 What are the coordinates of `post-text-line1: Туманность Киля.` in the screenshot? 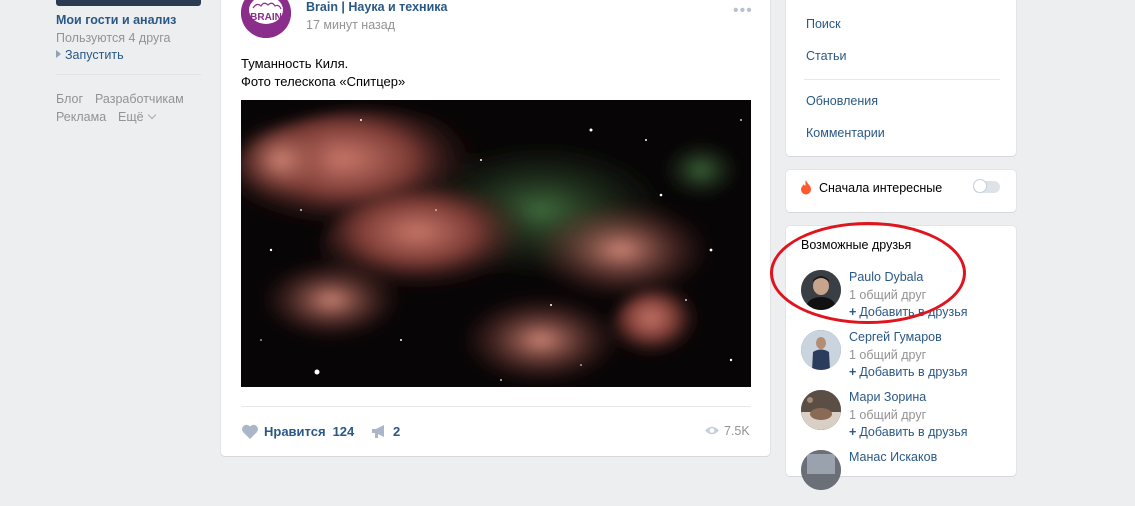 It's located at (295, 63).